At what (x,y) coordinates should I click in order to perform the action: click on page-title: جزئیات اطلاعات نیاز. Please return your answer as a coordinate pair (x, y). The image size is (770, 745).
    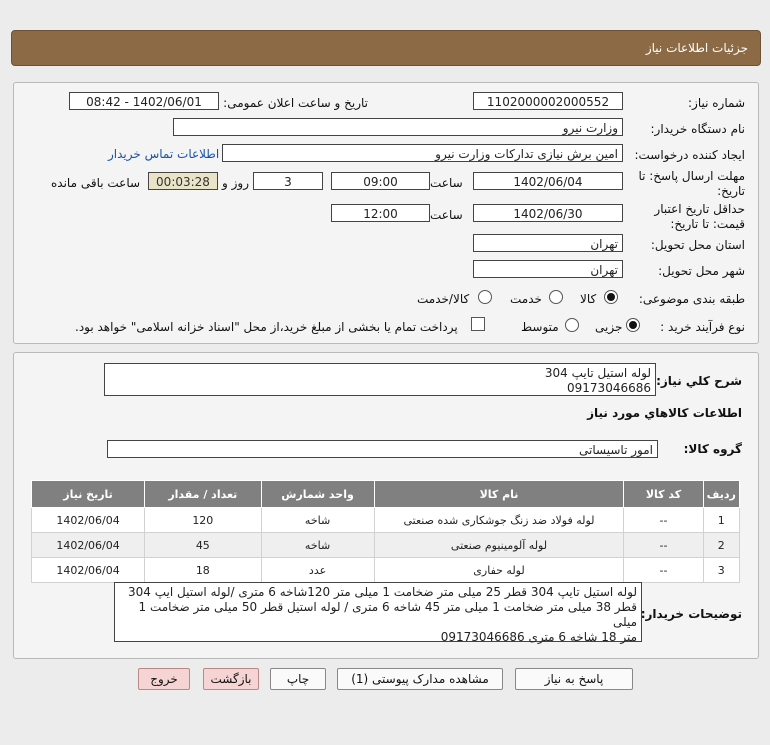
    Looking at the image, I should click on (696, 48).